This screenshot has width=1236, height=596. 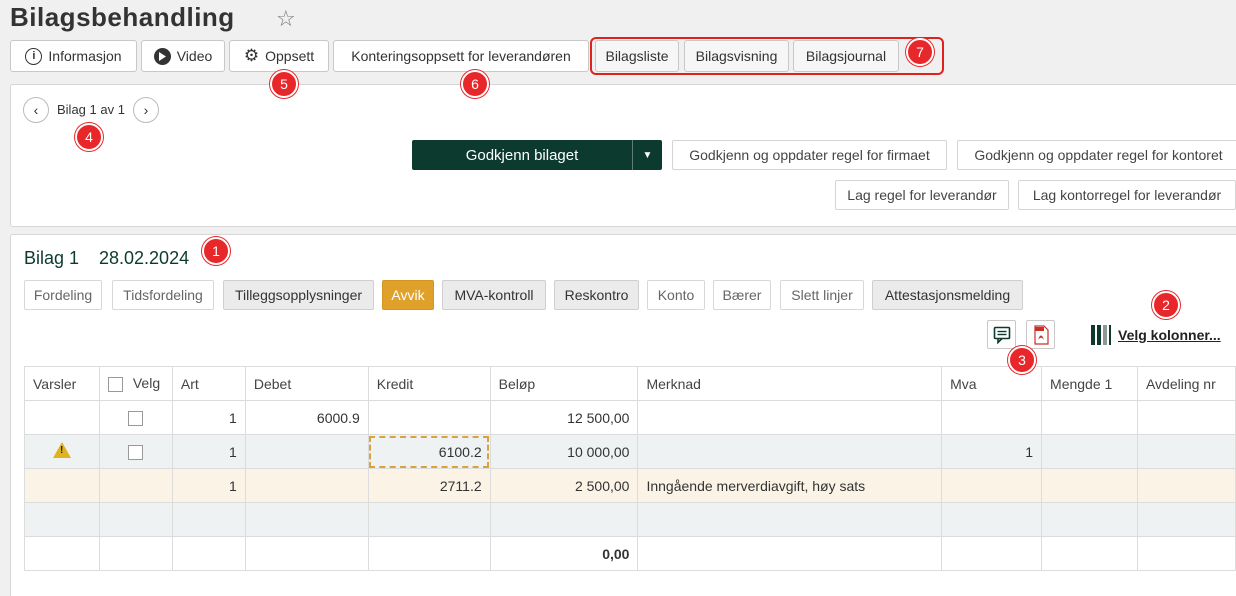 I want to click on col-merknad: Merknad, so click(x=790, y=383).